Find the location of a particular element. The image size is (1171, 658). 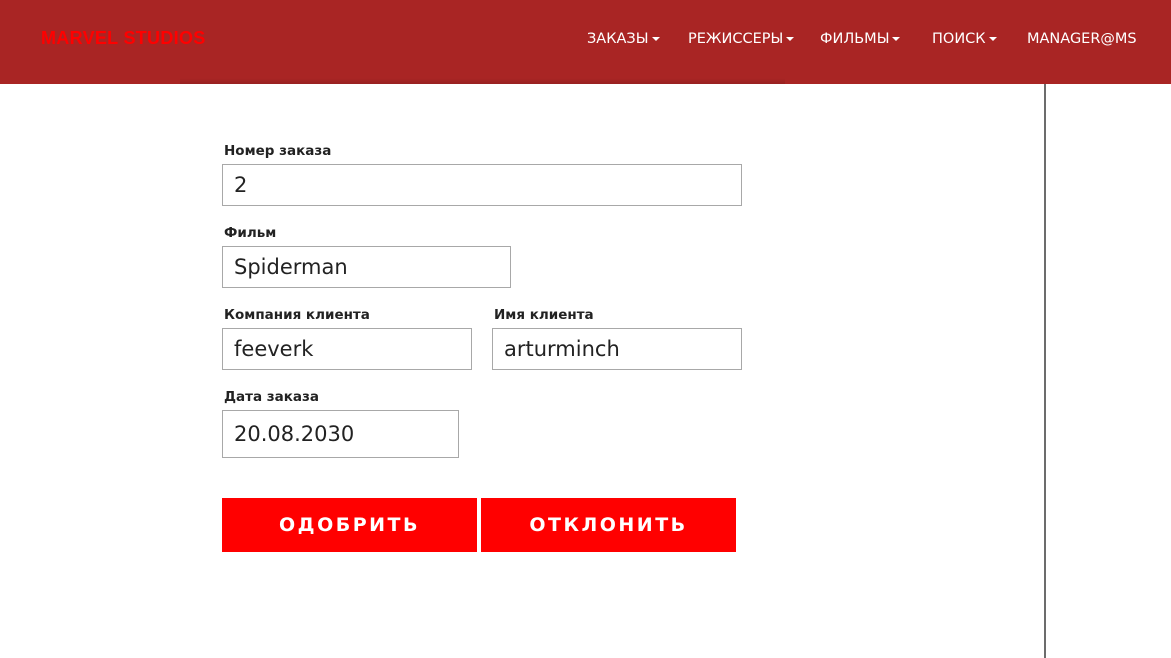

nav-user-label: MANAGER@MS is located at coordinates (1082, 39).